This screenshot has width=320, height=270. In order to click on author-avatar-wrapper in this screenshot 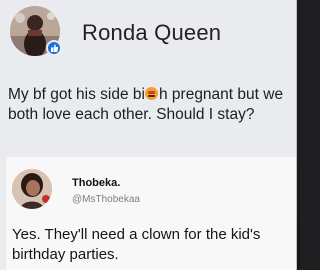, I will do `click(37, 33)`.